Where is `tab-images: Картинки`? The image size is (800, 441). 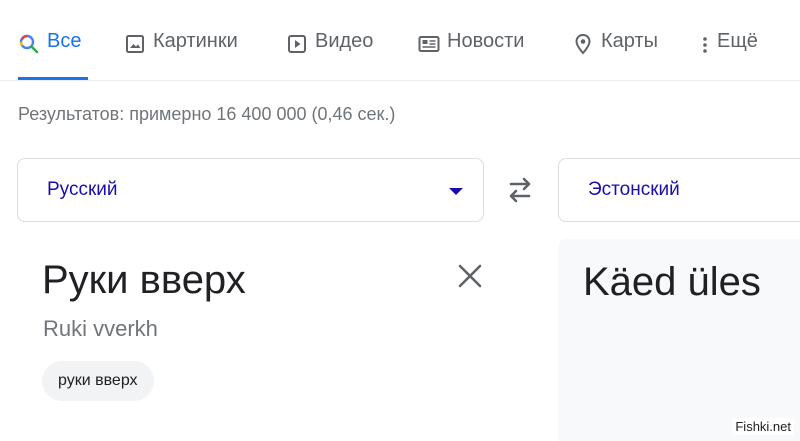
tab-images: Картинки is located at coordinates (181, 55).